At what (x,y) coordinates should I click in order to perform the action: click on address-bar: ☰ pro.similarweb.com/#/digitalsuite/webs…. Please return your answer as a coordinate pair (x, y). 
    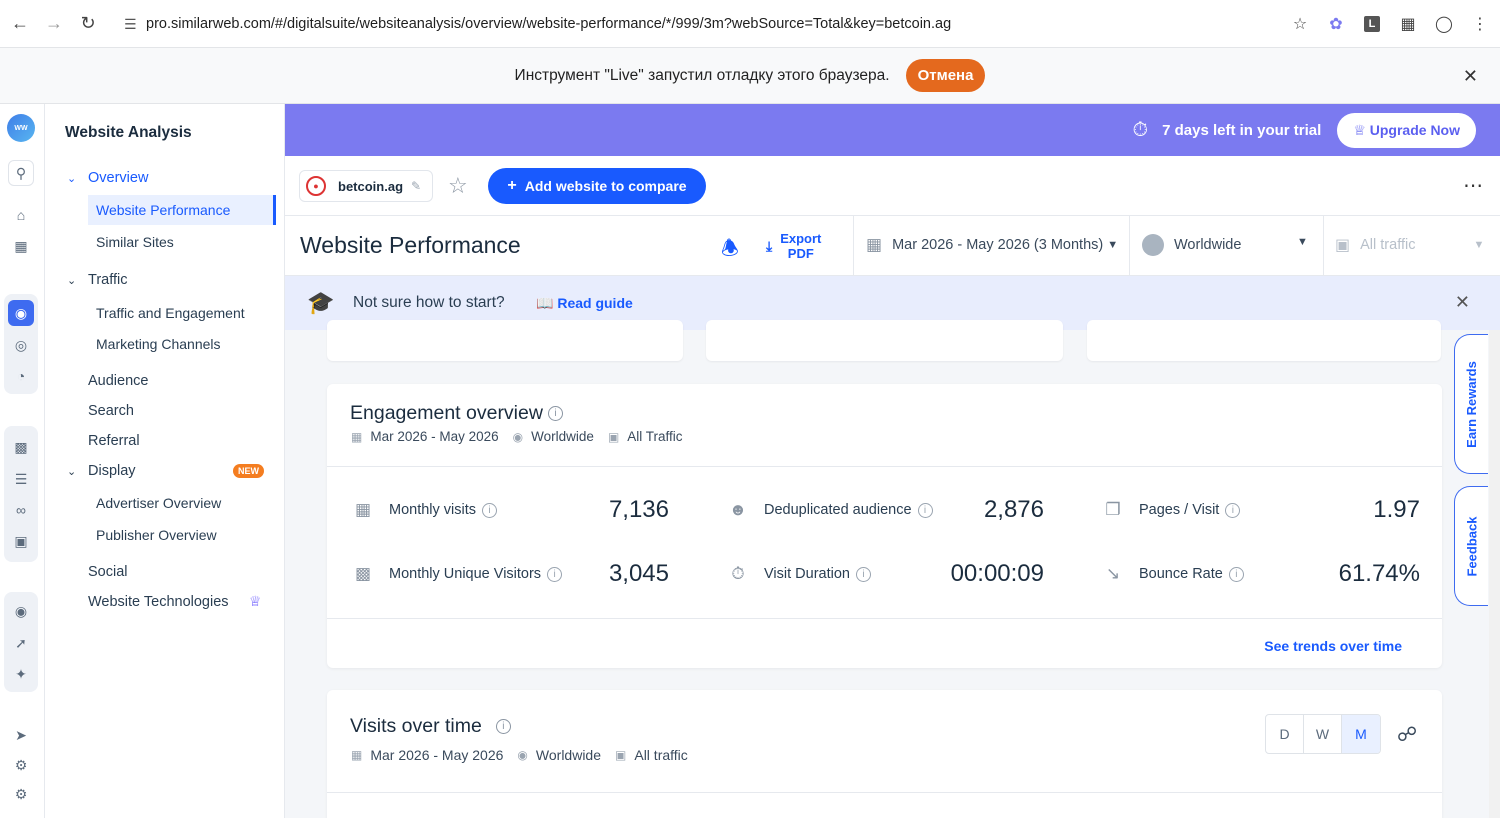
    Looking at the image, I should click on (707, 24).